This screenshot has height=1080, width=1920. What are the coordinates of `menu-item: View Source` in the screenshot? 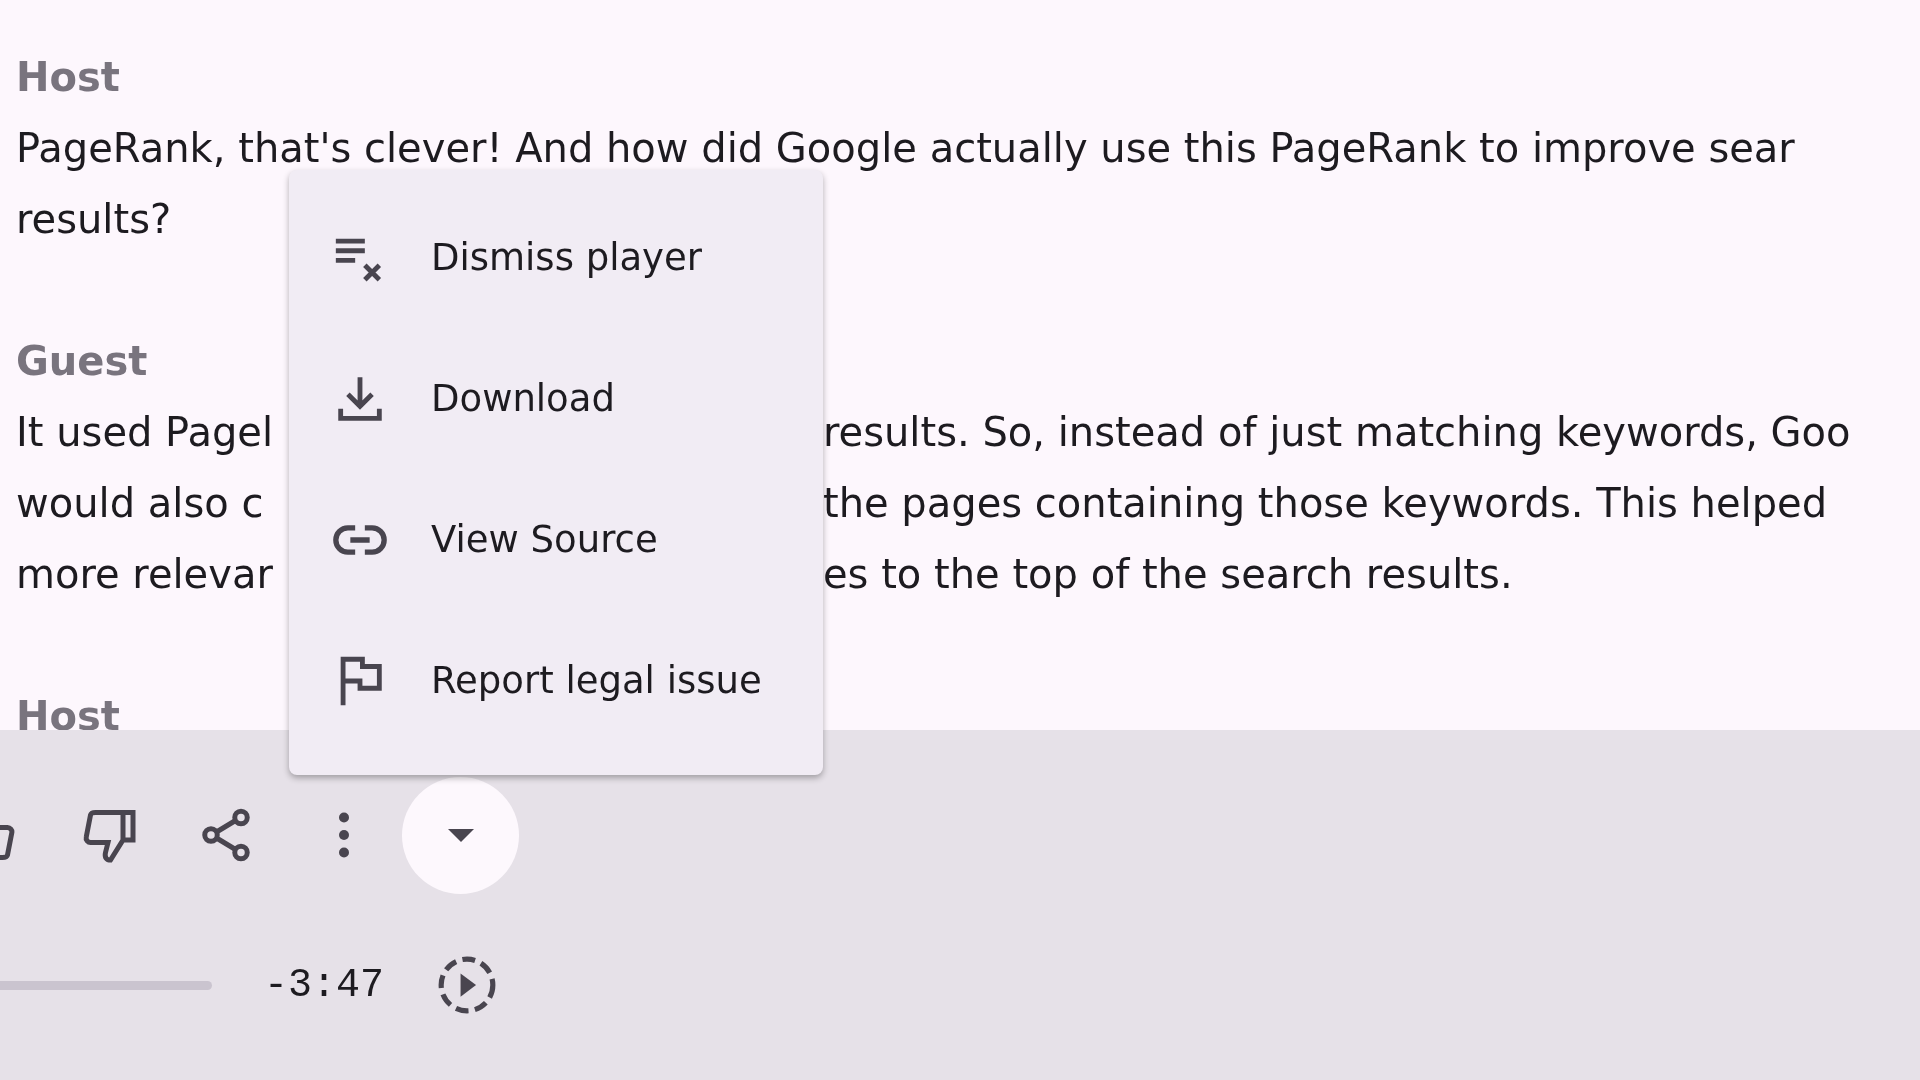 It's located at (556, 539).